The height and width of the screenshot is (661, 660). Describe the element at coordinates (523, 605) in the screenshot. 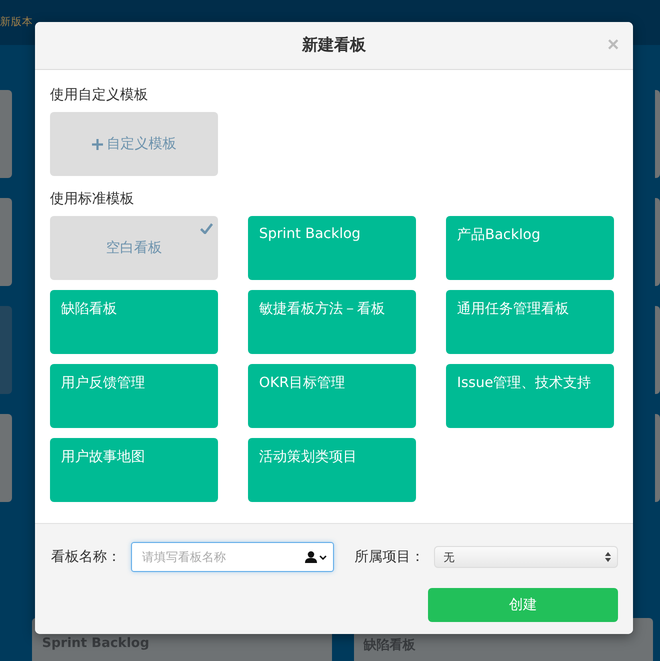

I see `create-button: 创建` at that location.